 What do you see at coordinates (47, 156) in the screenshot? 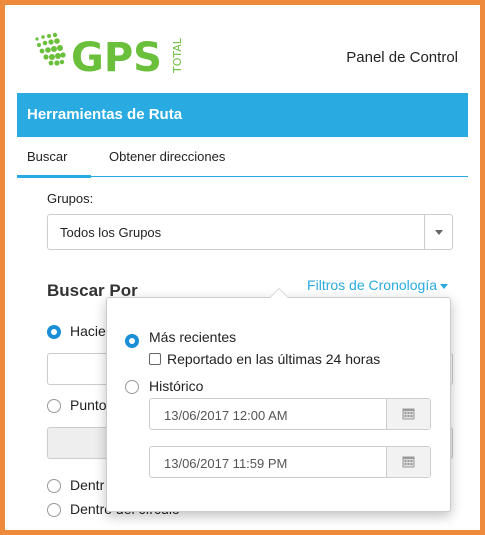
I see `tab-buscar: Buscar` at bounding box center [47, 156].